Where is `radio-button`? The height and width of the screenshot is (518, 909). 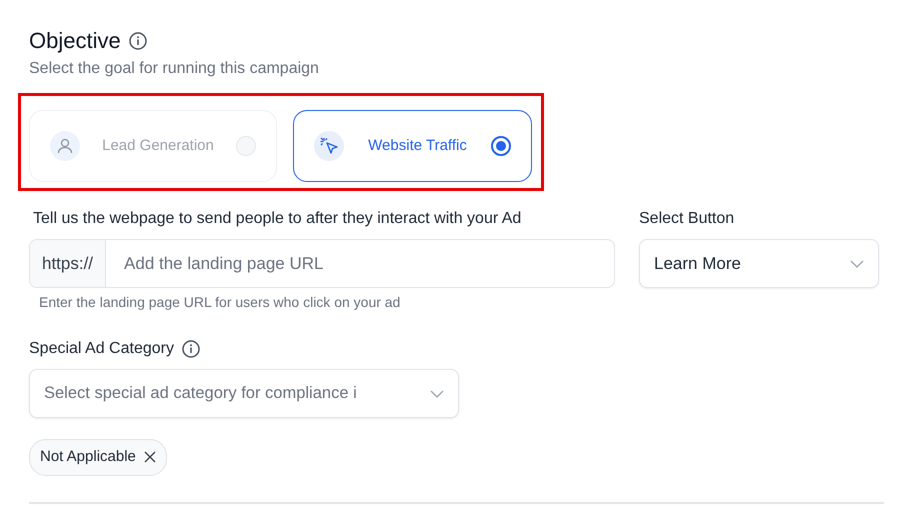
radio-button is located at coordinates (501, 146).